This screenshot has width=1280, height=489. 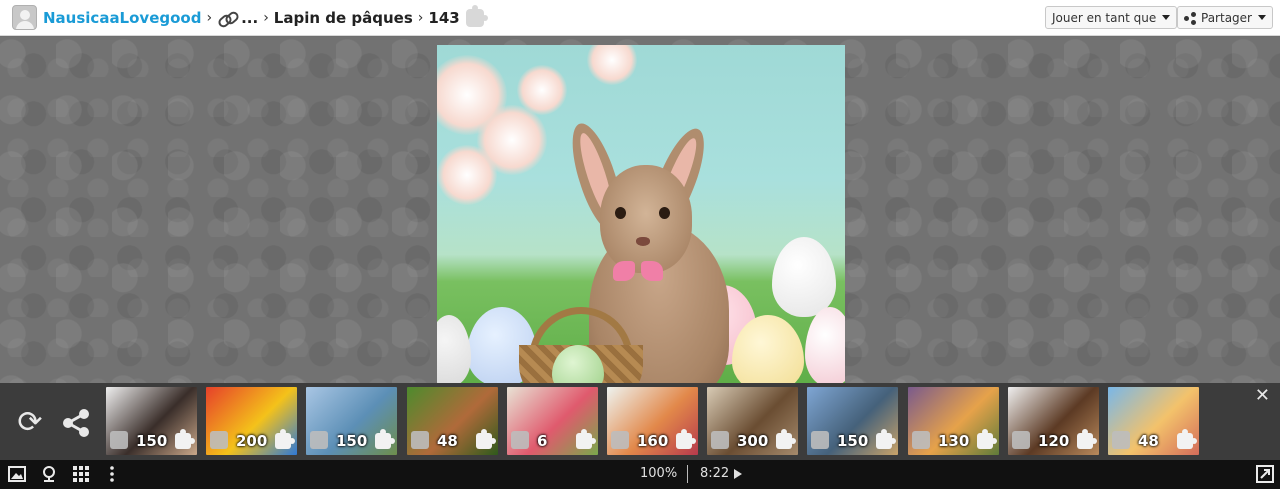 I want to click on play-icon, so click(x=738, y=473).